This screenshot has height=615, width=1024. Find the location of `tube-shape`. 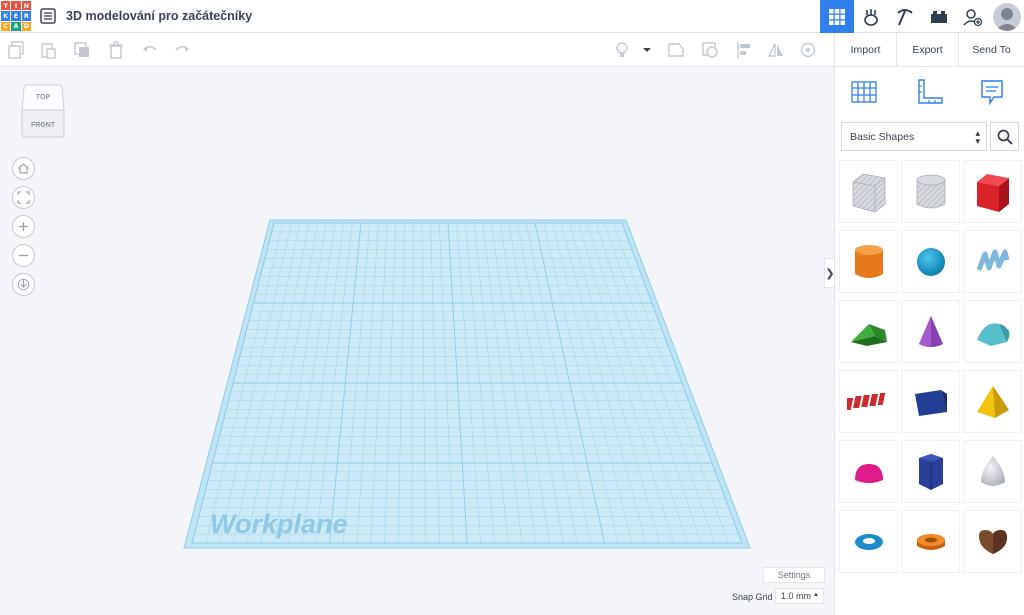

tube-shape is located at coordinates (930, 541).